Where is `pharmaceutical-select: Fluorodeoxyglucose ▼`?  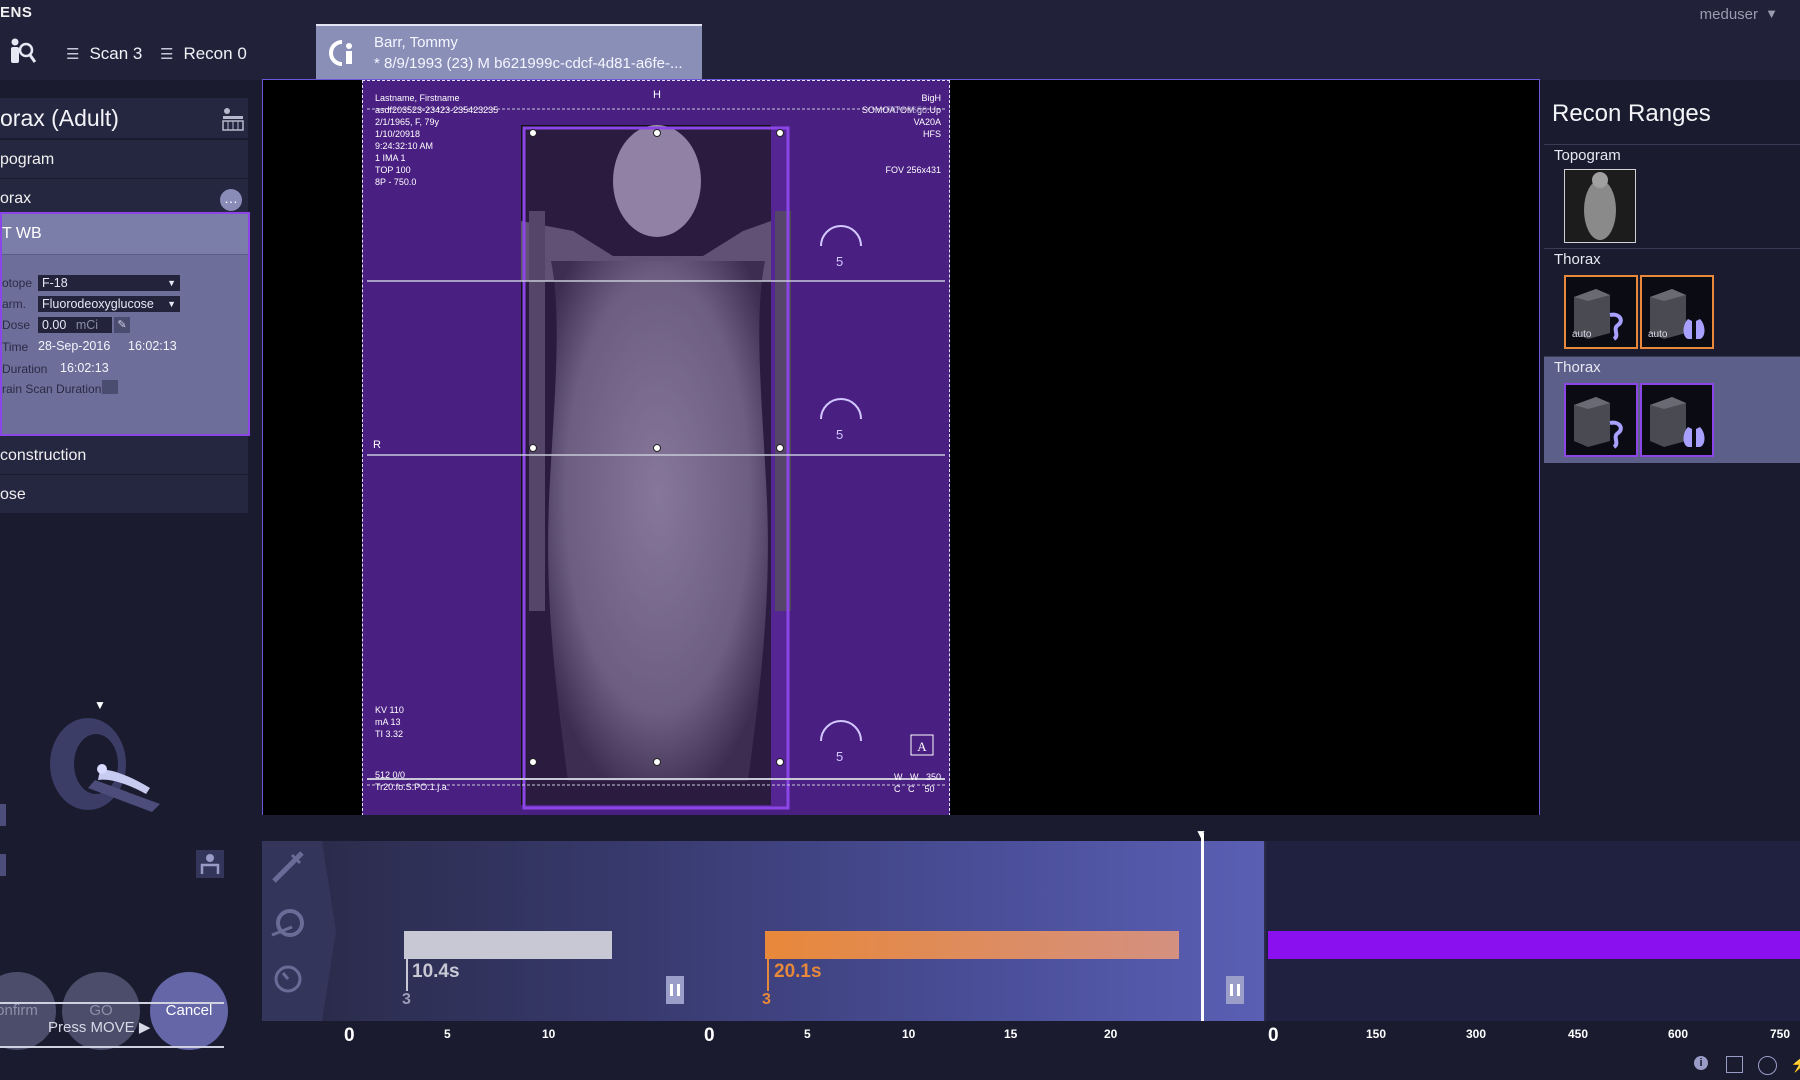
pharmaceutical-select: Fluorodeoxyglucose ▼ is located at coordinates (109, 304).